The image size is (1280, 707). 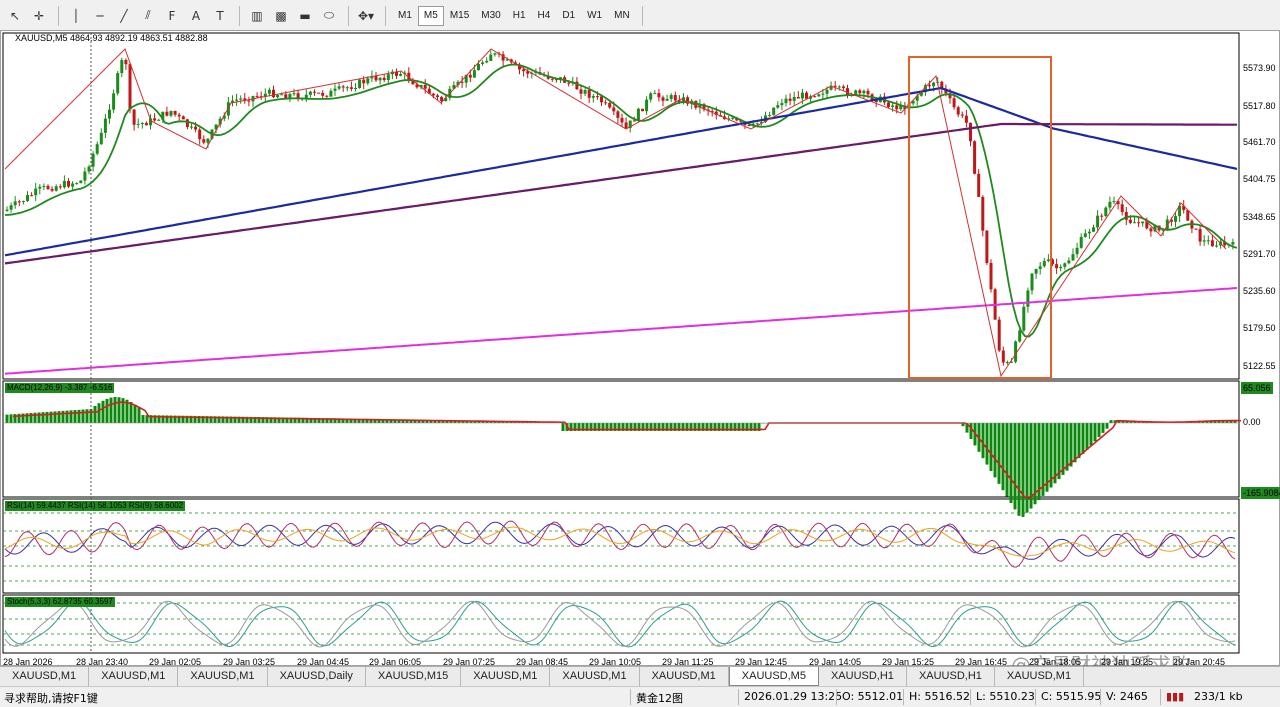 I want to click on status-high: H: 5516.52, so click(x=939, y=696).